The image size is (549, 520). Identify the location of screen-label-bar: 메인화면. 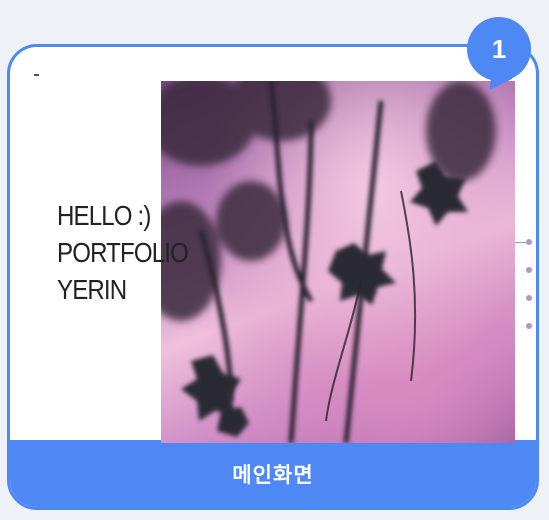
(273, 473).